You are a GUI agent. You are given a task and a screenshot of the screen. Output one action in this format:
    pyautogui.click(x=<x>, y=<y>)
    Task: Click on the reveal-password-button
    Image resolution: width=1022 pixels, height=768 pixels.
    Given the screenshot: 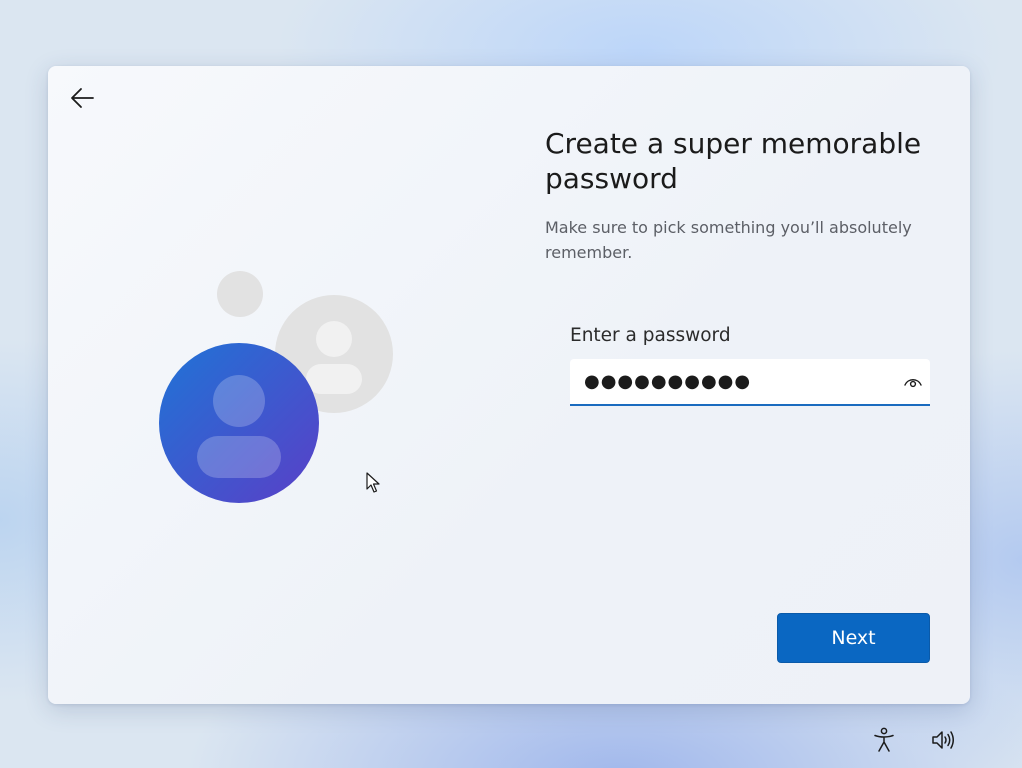 What is the action you would take?
    pyautogui.click(x=913, y=382)
    